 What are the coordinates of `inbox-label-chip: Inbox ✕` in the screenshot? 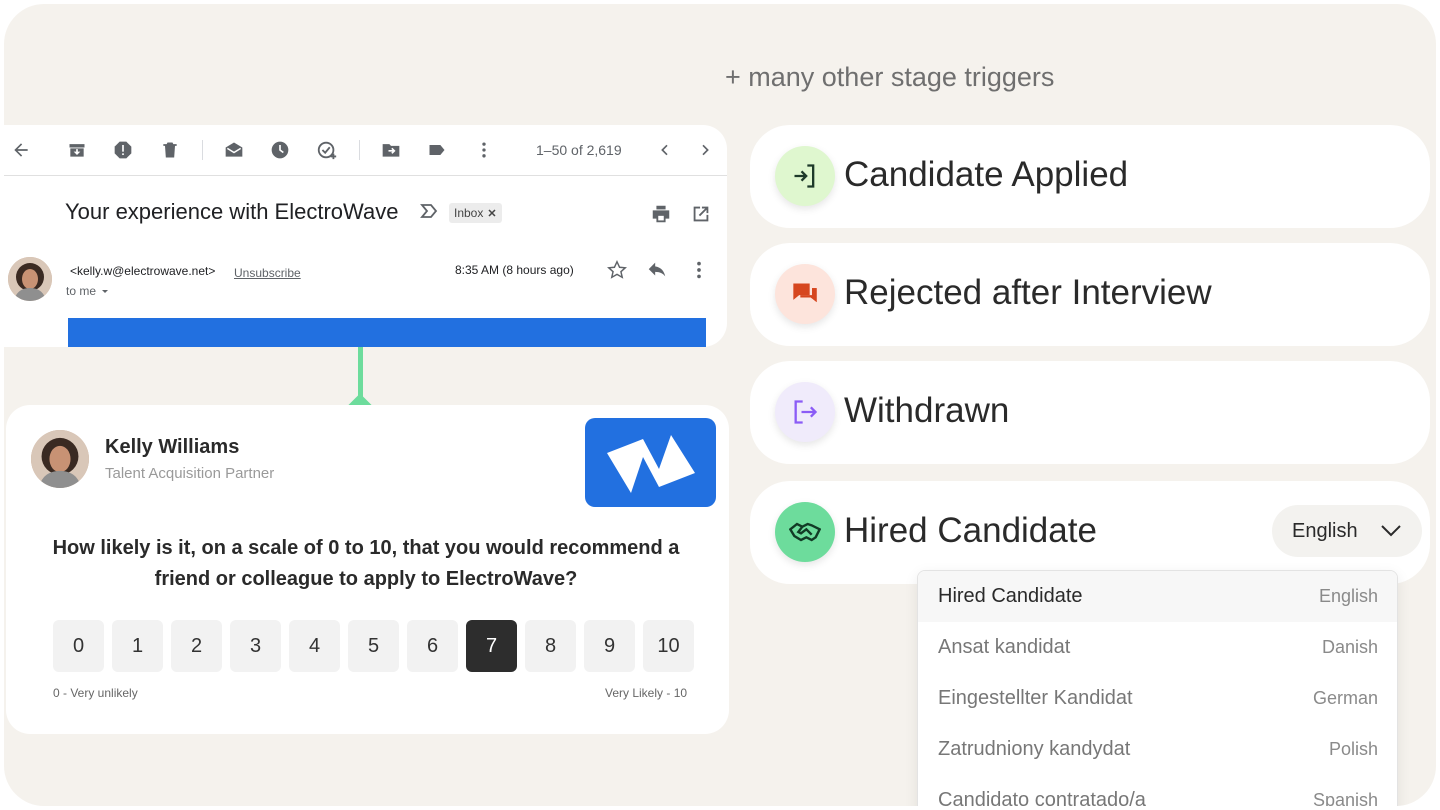 It's located at (475, 213).